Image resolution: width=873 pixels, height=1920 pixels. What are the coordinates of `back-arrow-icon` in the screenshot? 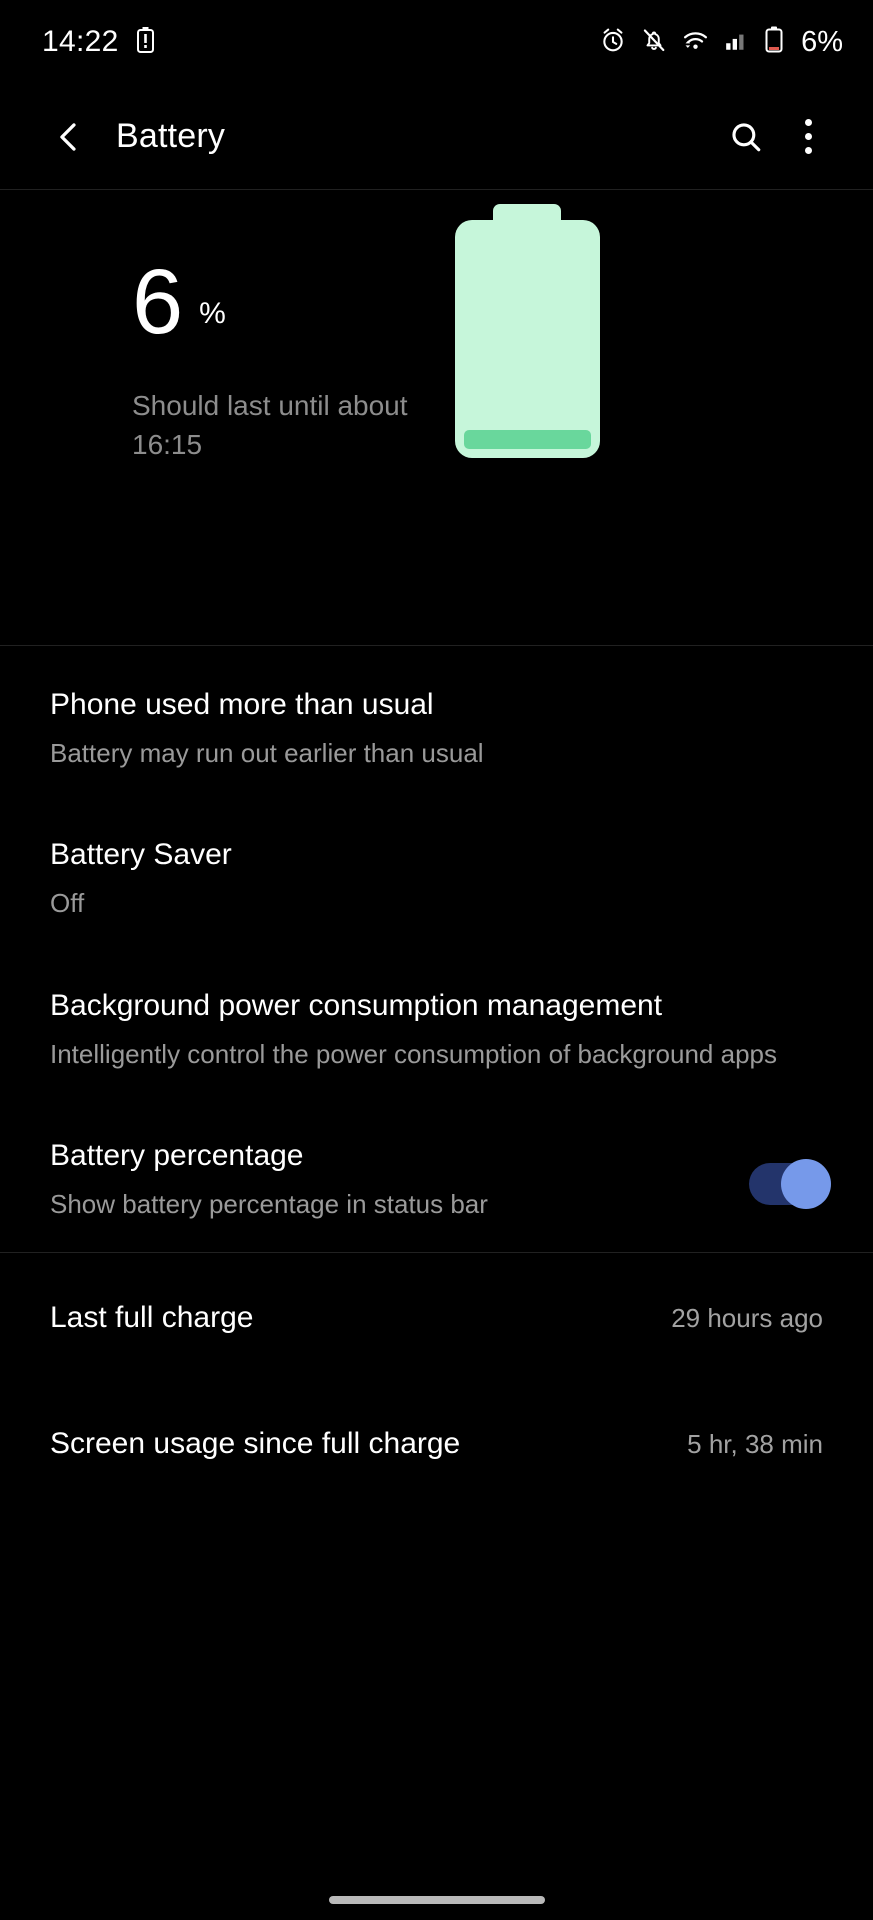 It's located at (69, 137).